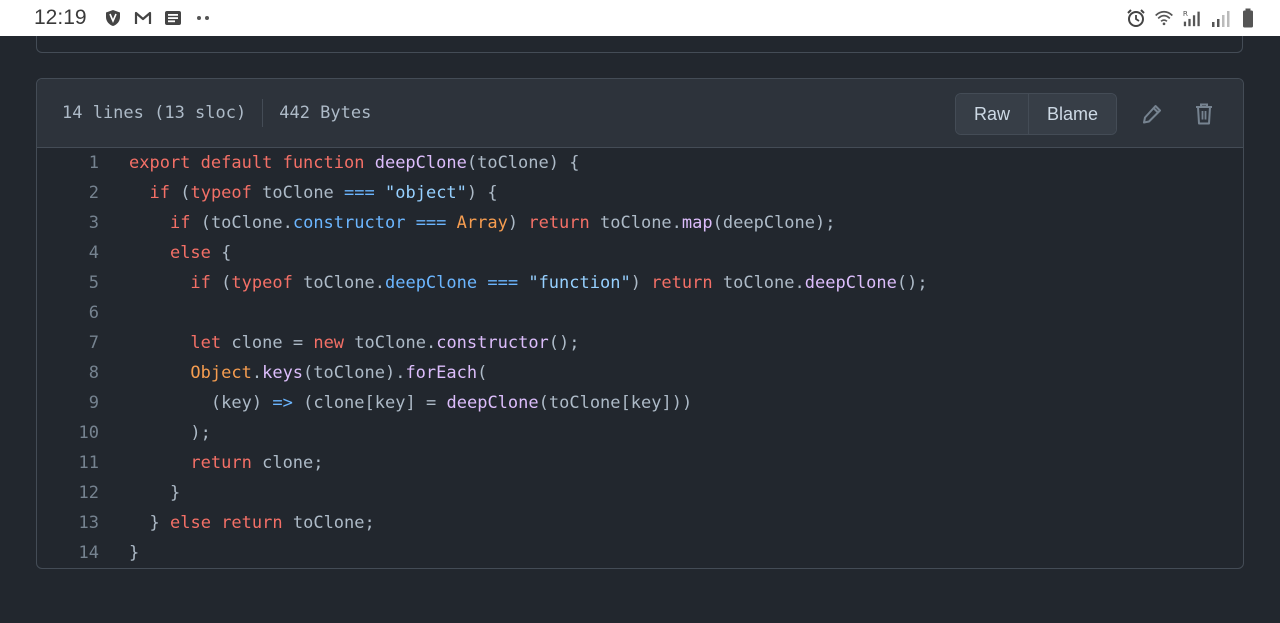 Image resolution: width=1280 pixels, height=623 pixels. I want to click on line-number: 6, so click(68, 313).